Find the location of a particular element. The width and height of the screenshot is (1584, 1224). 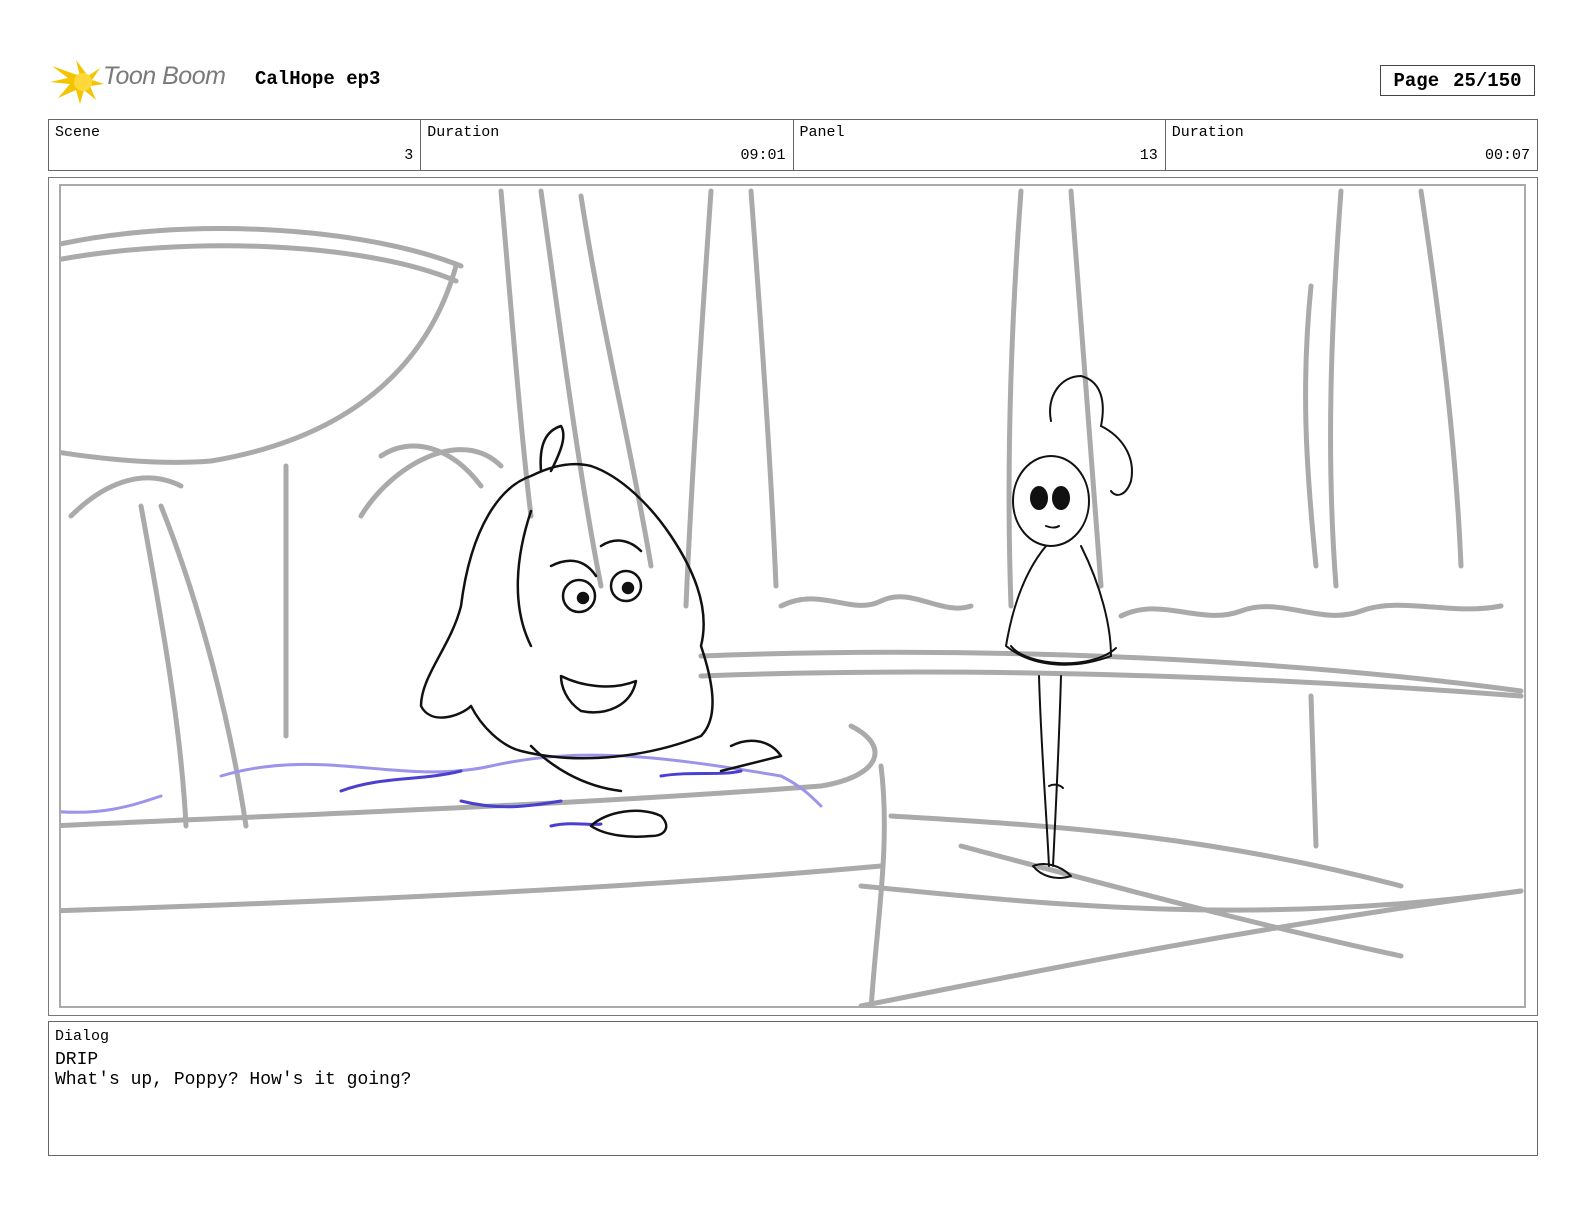

dialog-line: What's up, Poppy? How's it going? is located at coordinates (233, 1080).